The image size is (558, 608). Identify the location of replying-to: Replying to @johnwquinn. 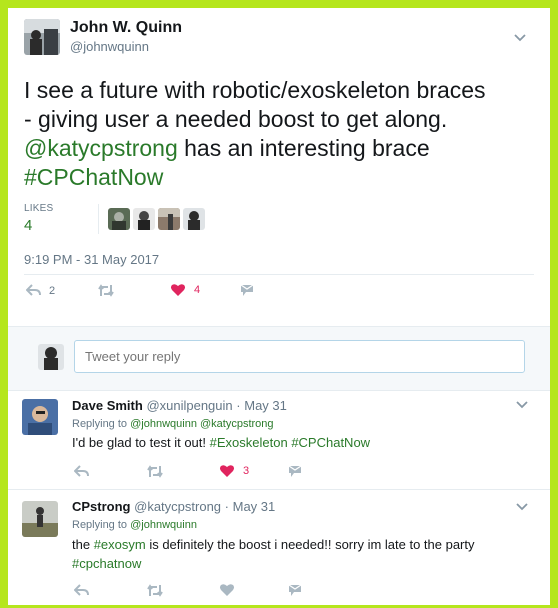
(134, 525).